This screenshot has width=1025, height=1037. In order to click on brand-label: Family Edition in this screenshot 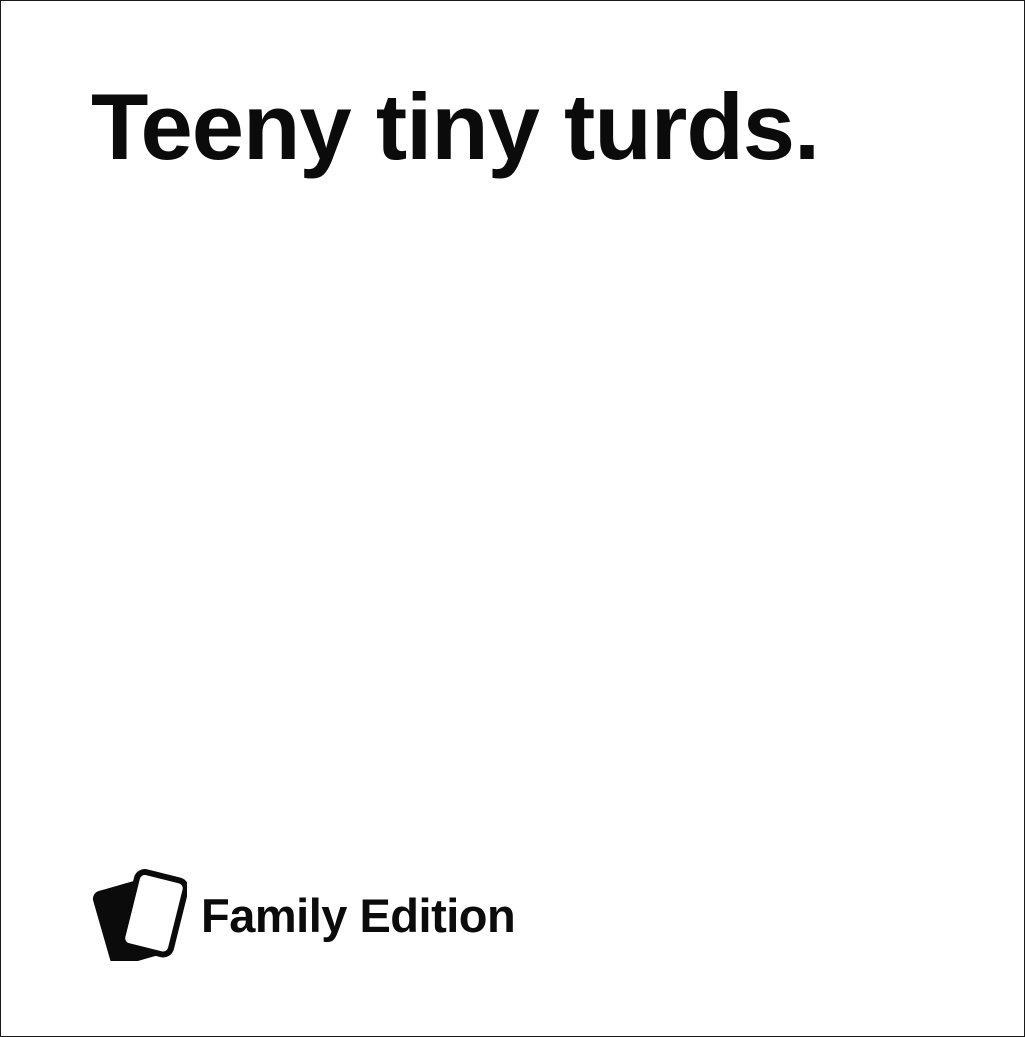, I will do `click(358, 915)`.